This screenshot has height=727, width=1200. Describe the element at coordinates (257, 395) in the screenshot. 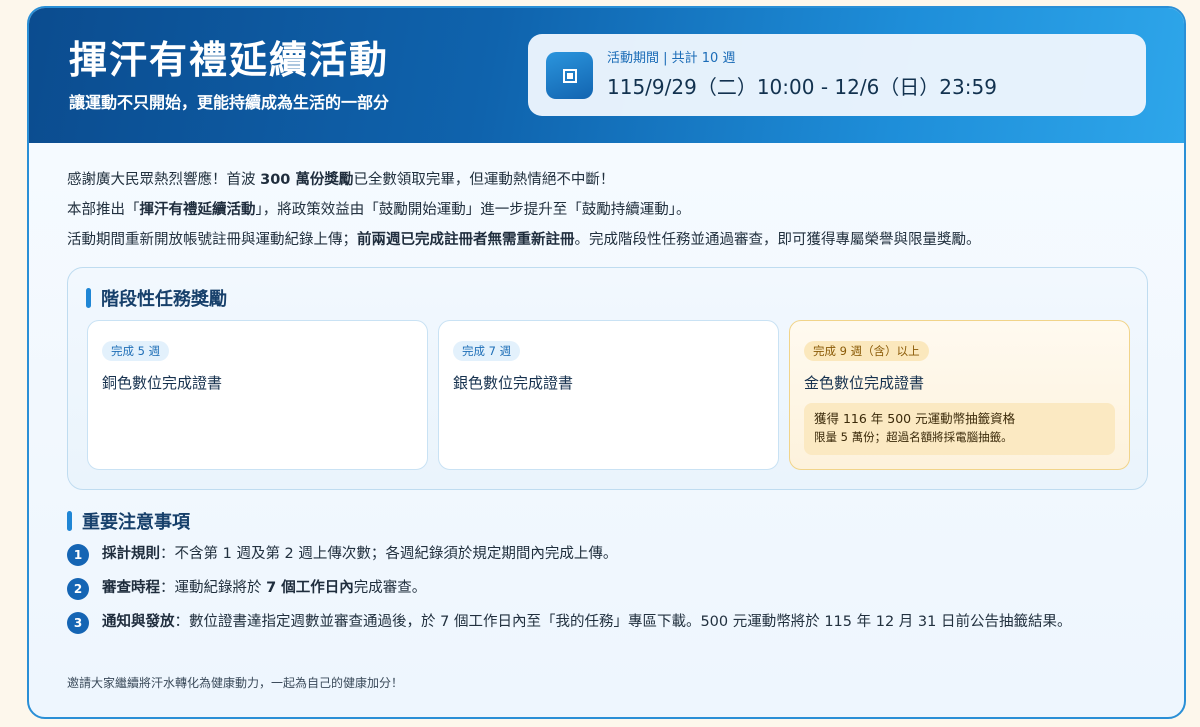

I see `reward-card-bronze: 完成 5 週 銅色數位完成證書` at that location.